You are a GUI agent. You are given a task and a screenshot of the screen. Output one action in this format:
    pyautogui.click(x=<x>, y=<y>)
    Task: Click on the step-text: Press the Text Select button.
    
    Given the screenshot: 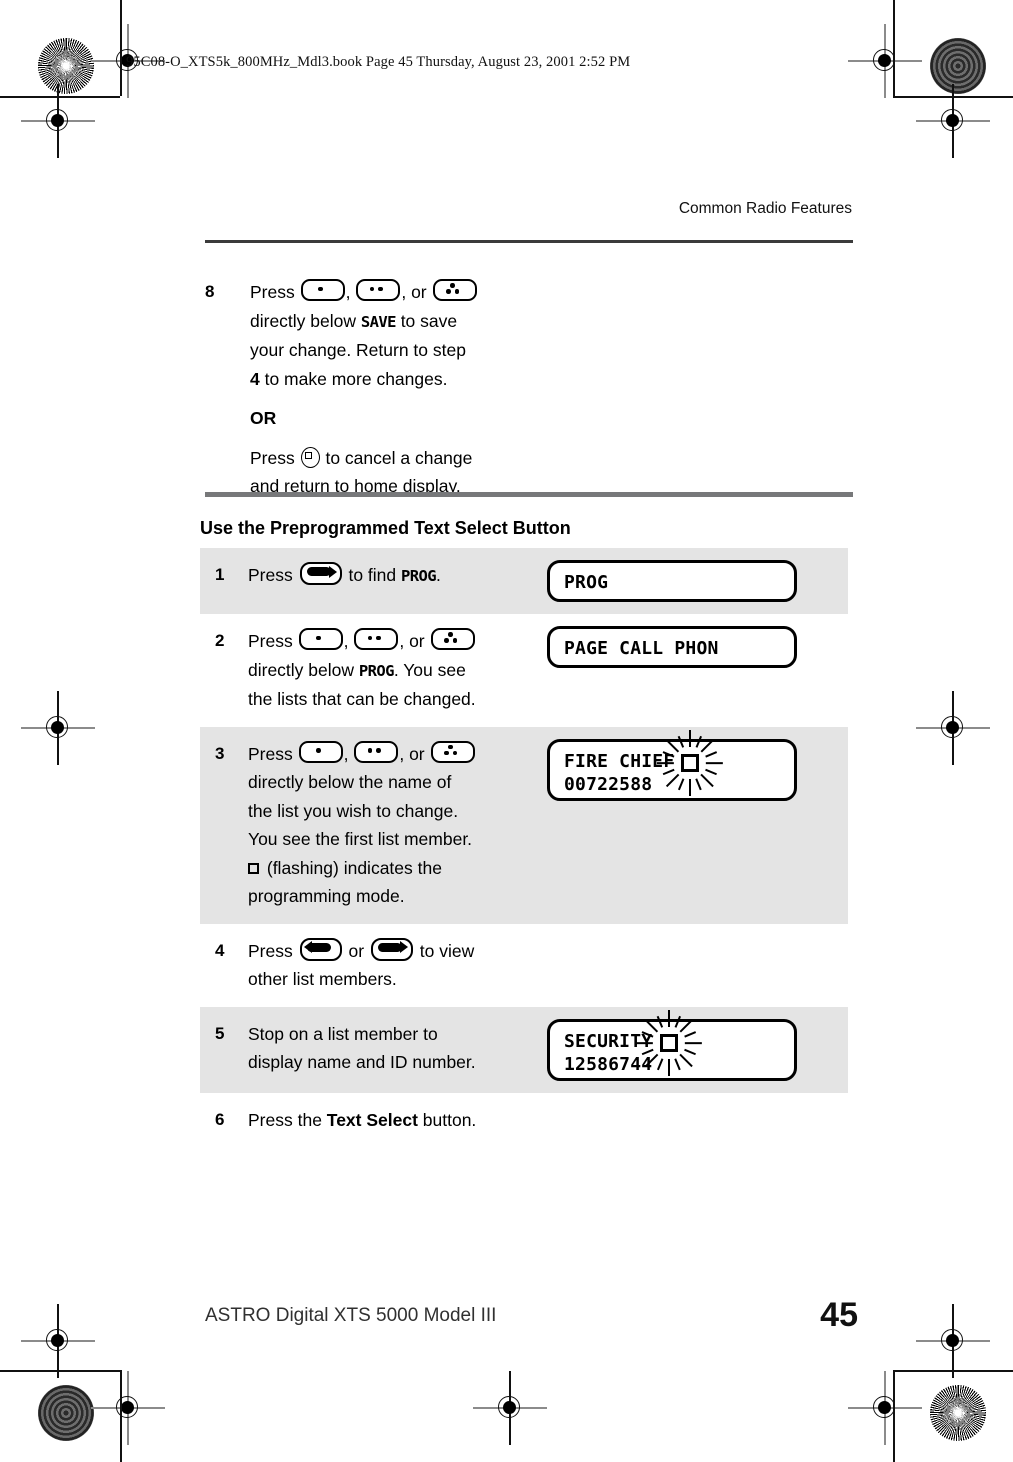 What is the action you would take?
    pyautogui.click(x=395, y=1120)
    